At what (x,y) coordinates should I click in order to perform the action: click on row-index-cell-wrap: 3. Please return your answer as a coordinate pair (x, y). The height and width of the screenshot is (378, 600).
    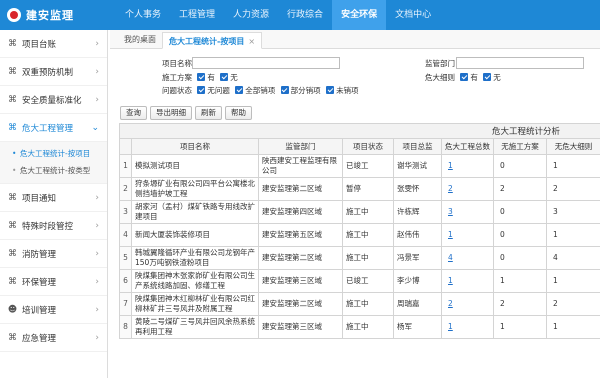
    Looking at the image, I should click on (125, 212).